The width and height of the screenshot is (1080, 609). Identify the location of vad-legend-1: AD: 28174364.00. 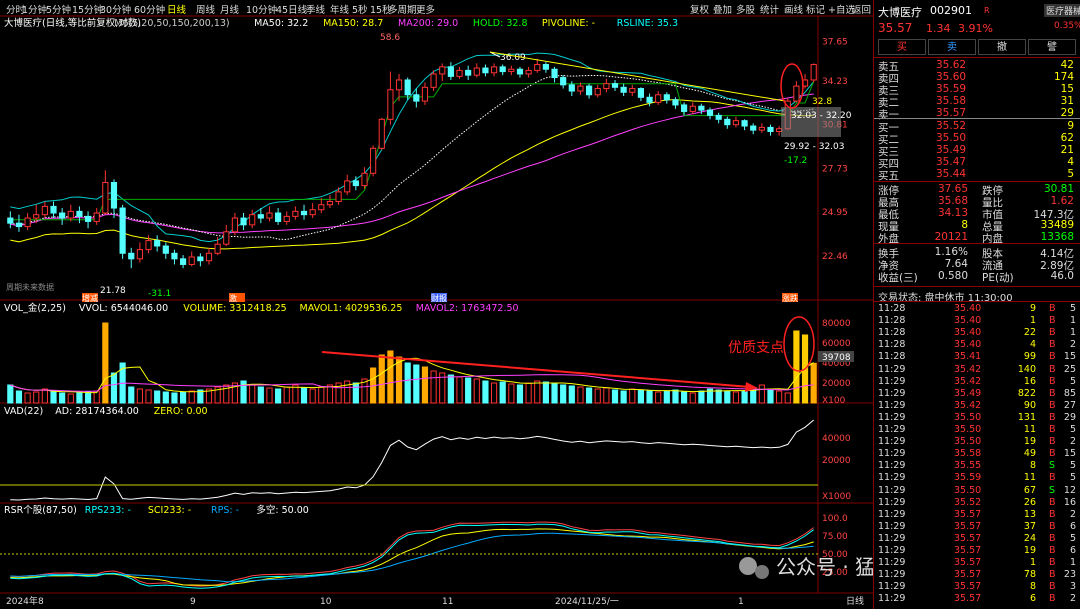
(97, 411).